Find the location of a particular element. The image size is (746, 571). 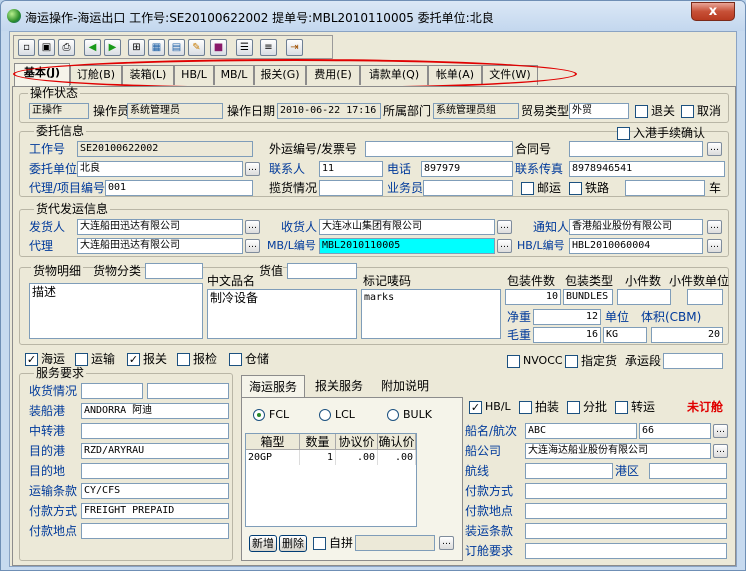

client-field: 北良 is located at coordinates (160, 169).